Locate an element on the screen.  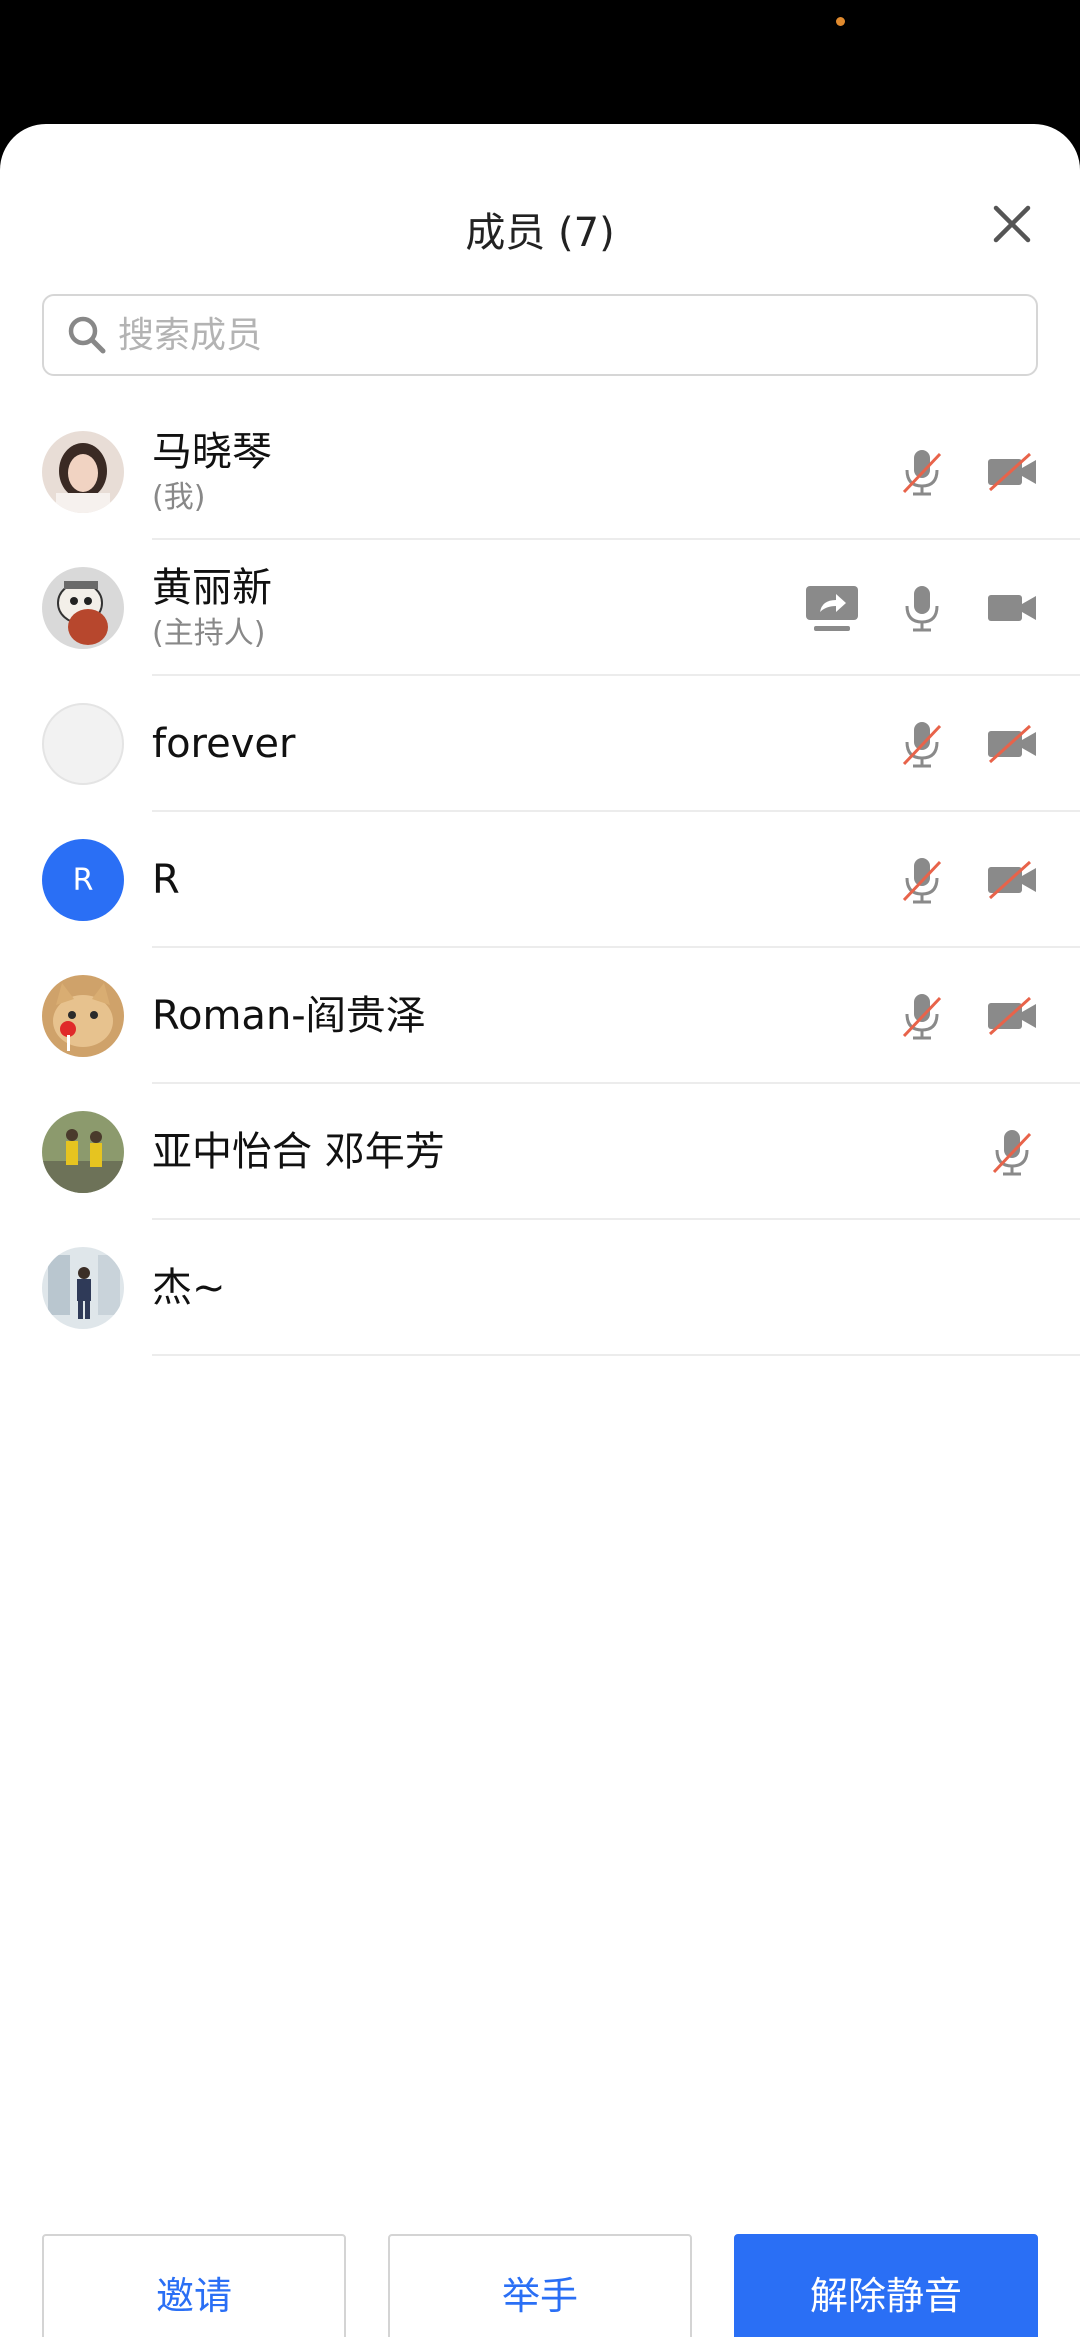
close-icon is located at coordinates (1012, 224).